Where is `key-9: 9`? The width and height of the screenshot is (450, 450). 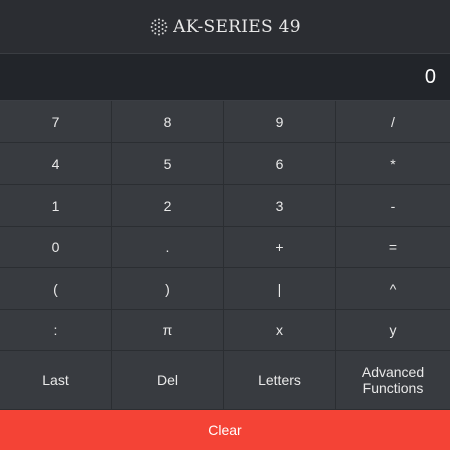
key-9: 9 is located at coordinates (280, 122).